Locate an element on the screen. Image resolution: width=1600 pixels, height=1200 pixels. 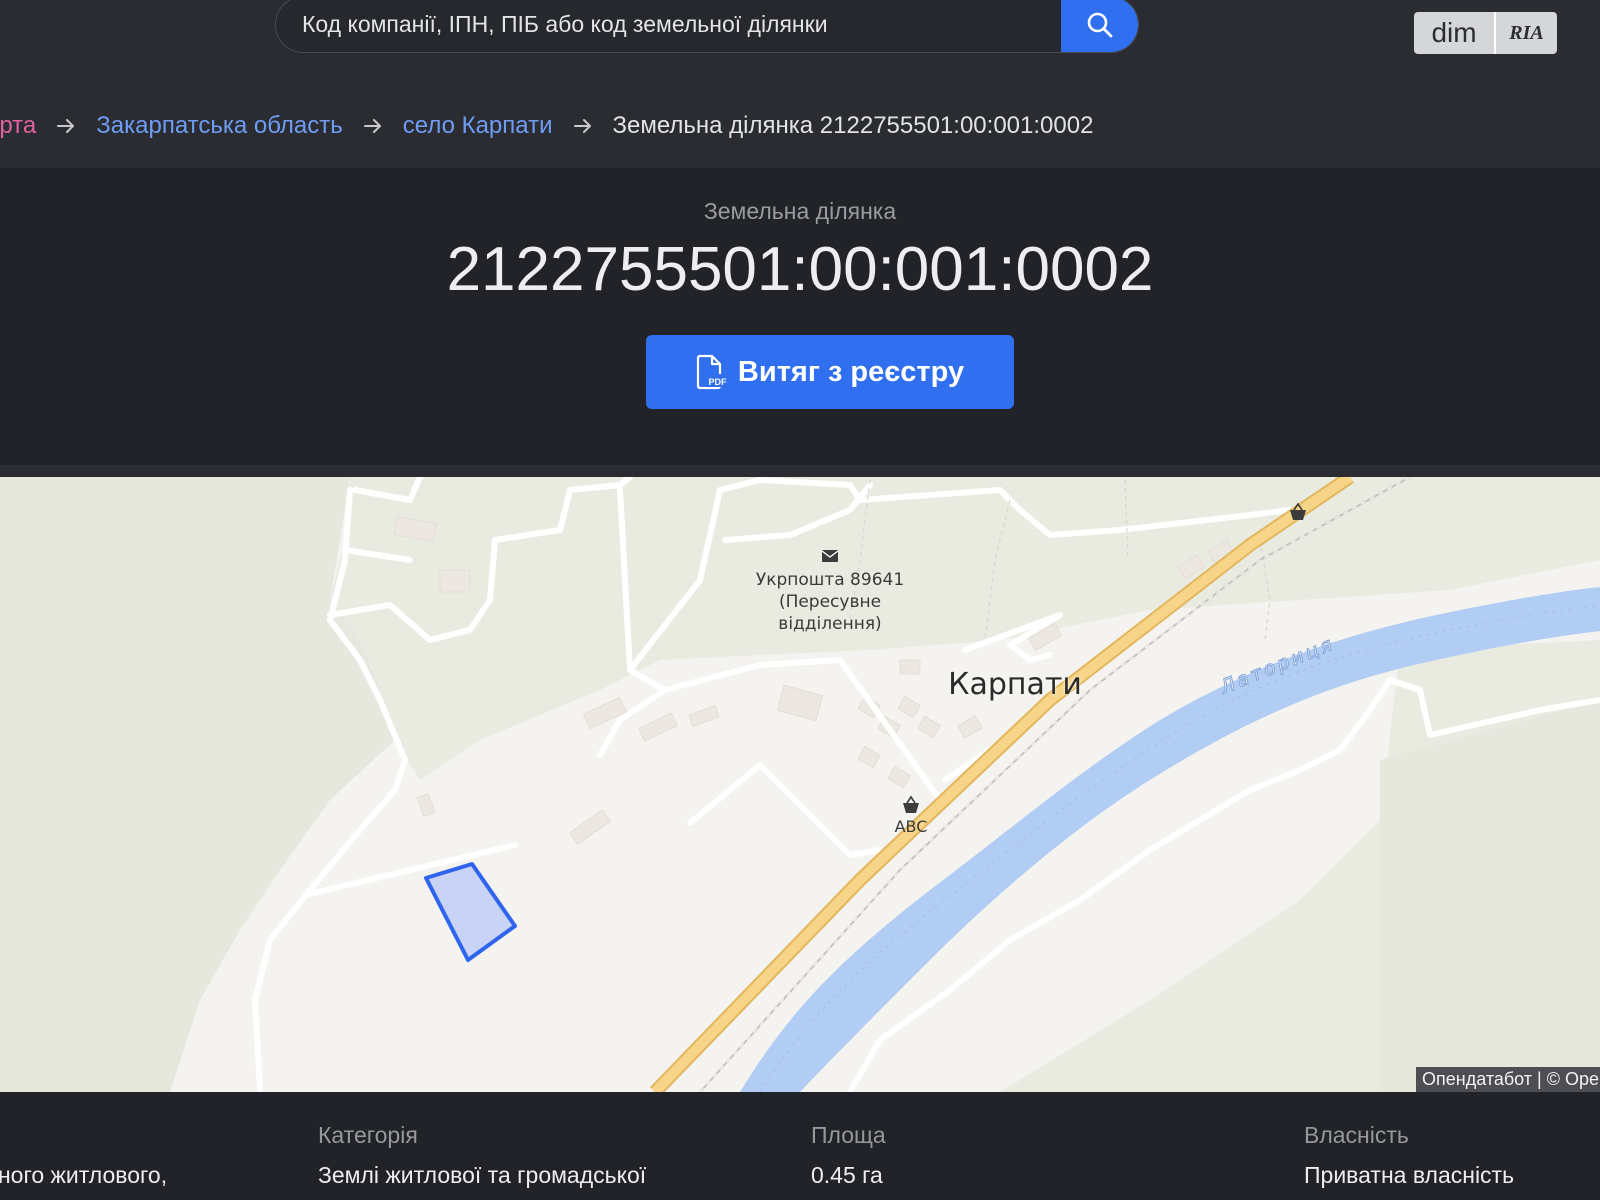
page-title: 2122755501:00:001:0002 is located at coordinates (800, 269).